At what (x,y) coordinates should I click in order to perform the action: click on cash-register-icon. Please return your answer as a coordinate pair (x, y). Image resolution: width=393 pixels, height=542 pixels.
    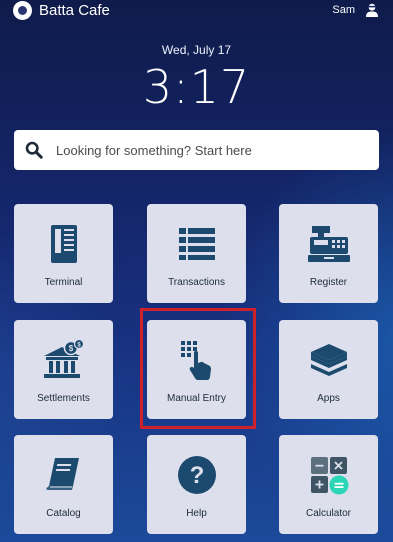
    Looking at the image, I should click on (328, 244).